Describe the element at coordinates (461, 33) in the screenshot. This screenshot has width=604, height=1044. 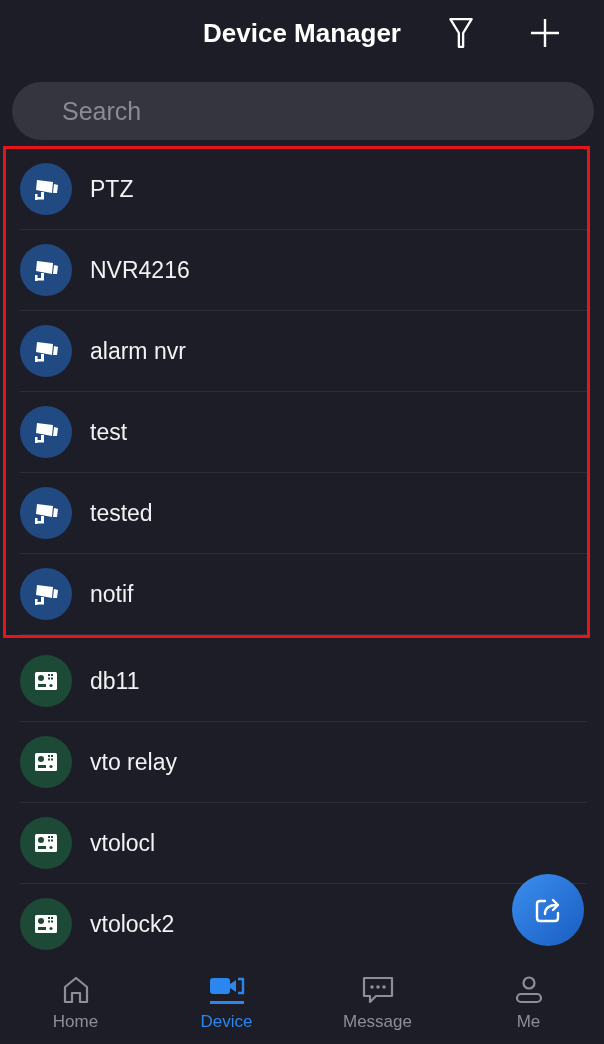
I see `filter-icon` at that location.